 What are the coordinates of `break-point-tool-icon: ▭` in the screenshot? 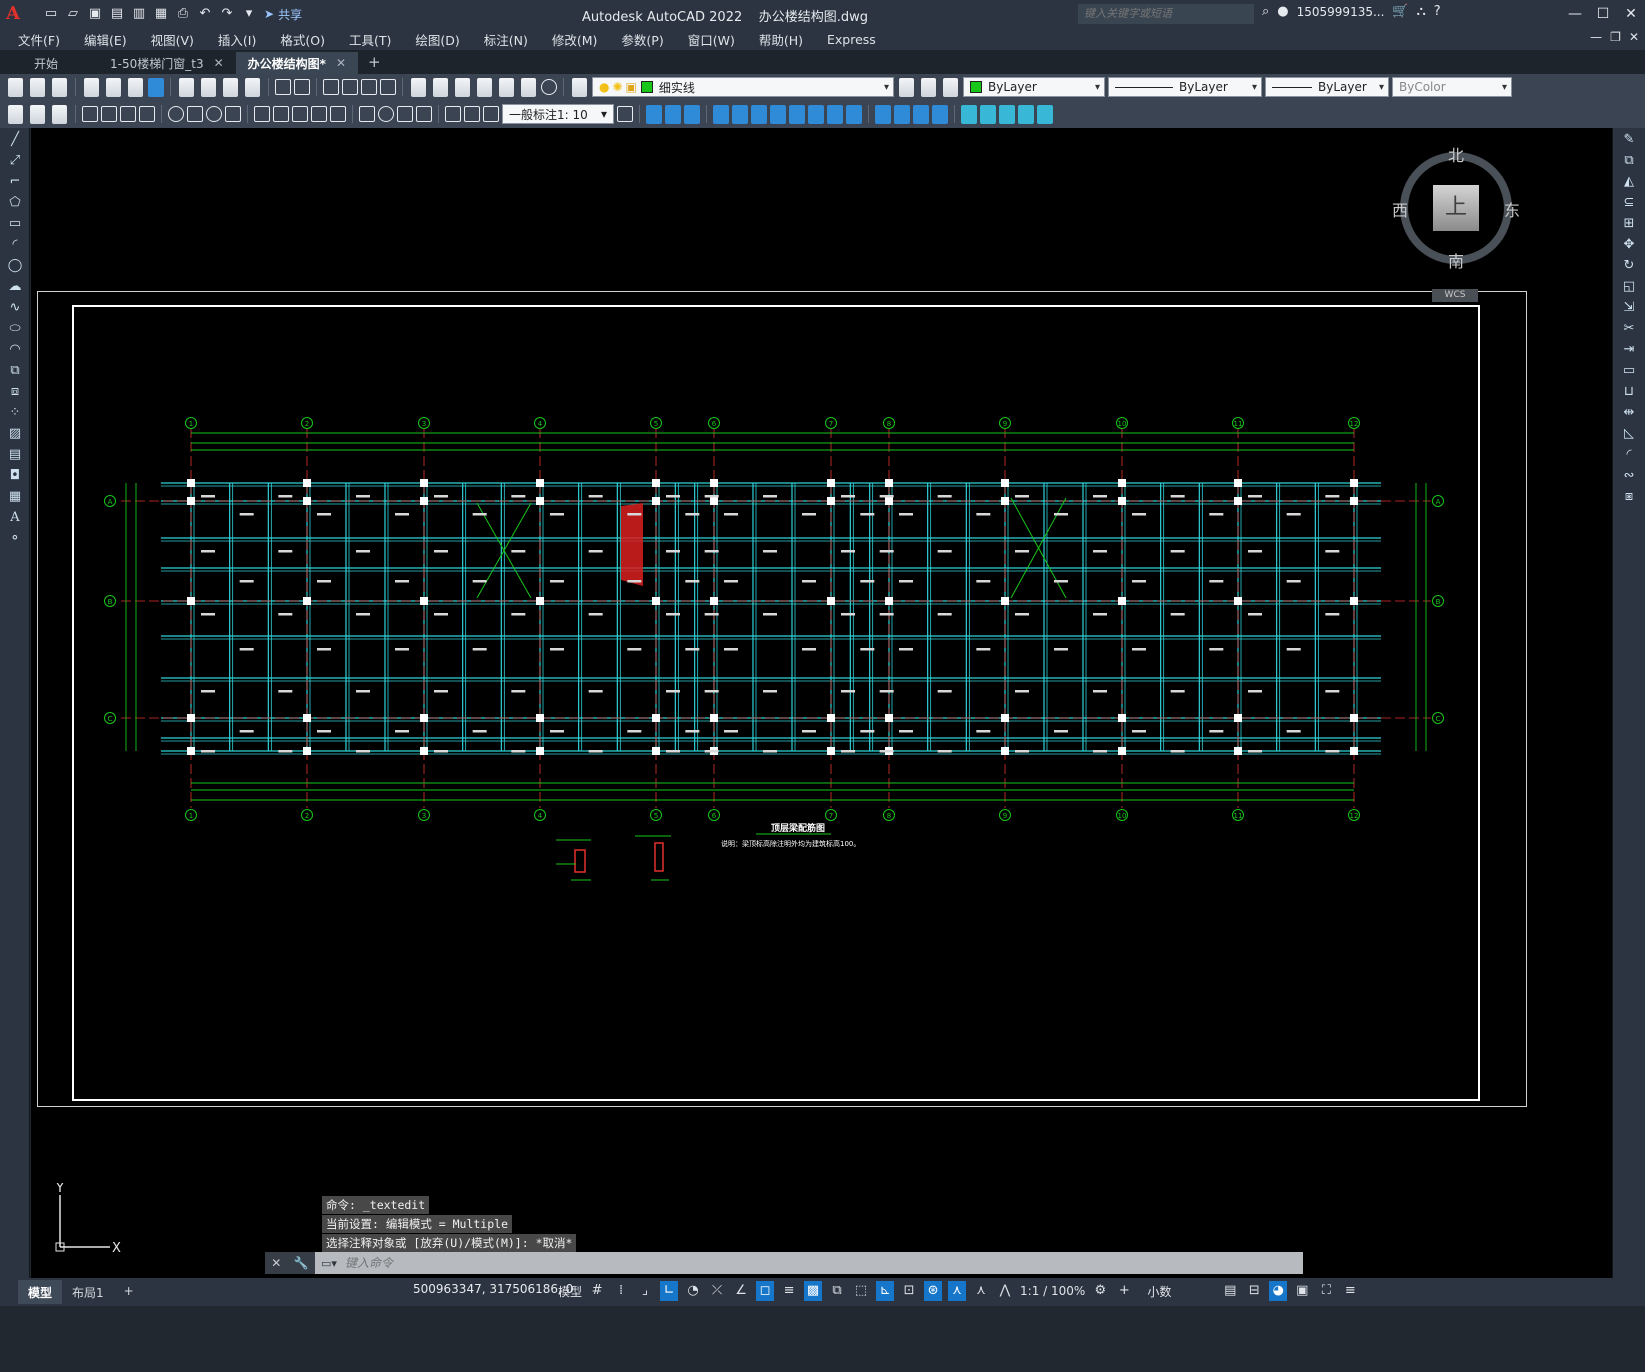 It's located at (1629, 371).